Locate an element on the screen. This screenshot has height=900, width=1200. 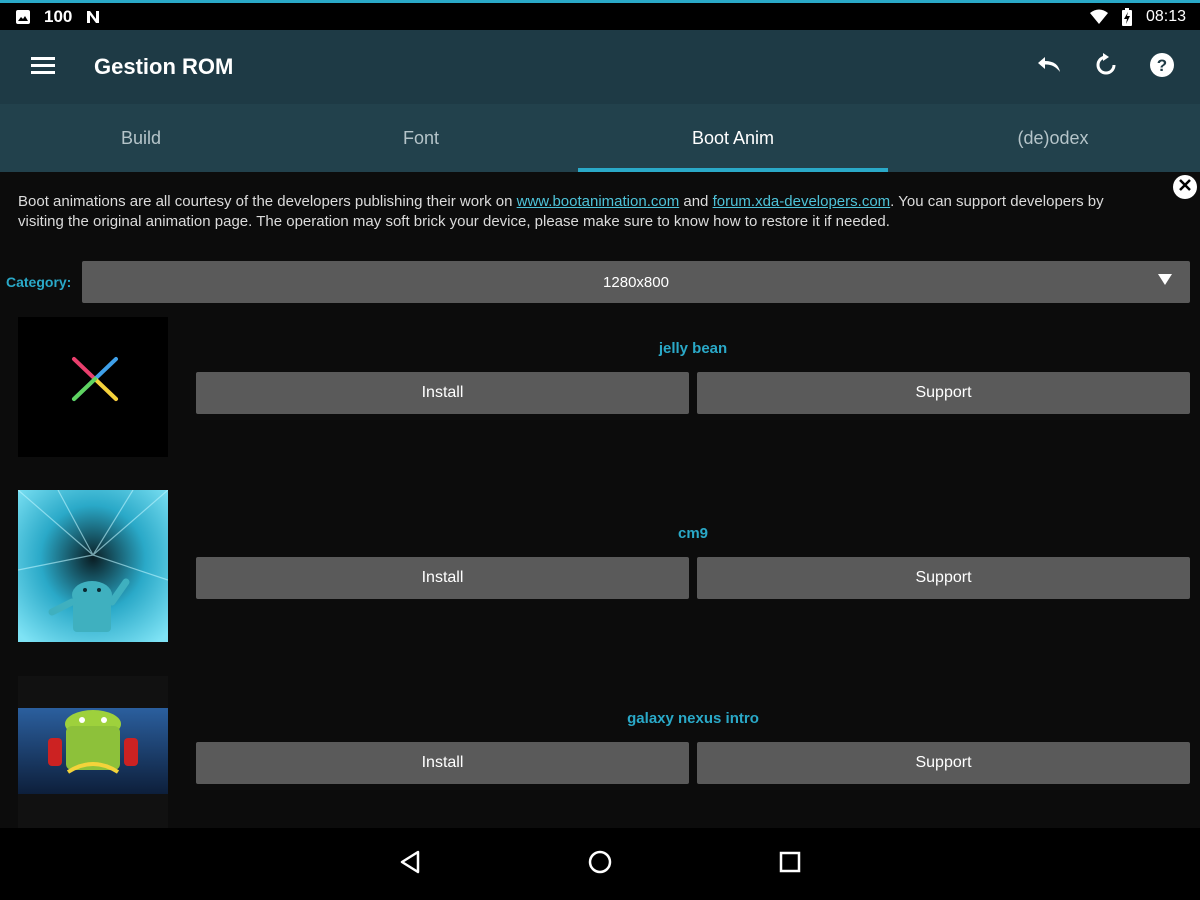
cm9-thumbnail is located at coordinates (93, 566).